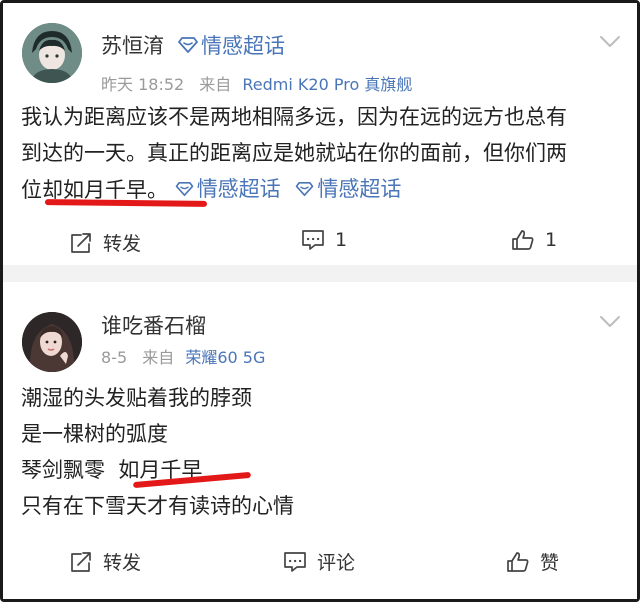 The image size is (640, 602). I want to click on like-label: 赞, so click(550, 563).